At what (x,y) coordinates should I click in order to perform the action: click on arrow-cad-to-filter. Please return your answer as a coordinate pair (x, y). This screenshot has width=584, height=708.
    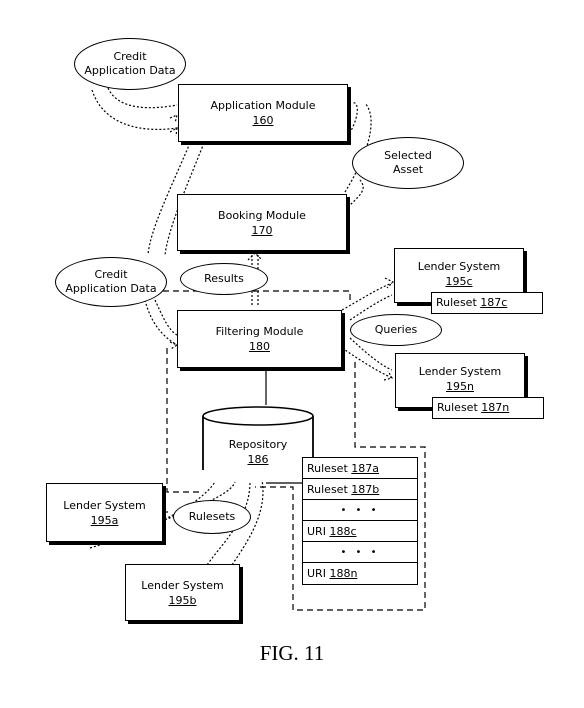
    Looking at the image, I should click on (161, 322).